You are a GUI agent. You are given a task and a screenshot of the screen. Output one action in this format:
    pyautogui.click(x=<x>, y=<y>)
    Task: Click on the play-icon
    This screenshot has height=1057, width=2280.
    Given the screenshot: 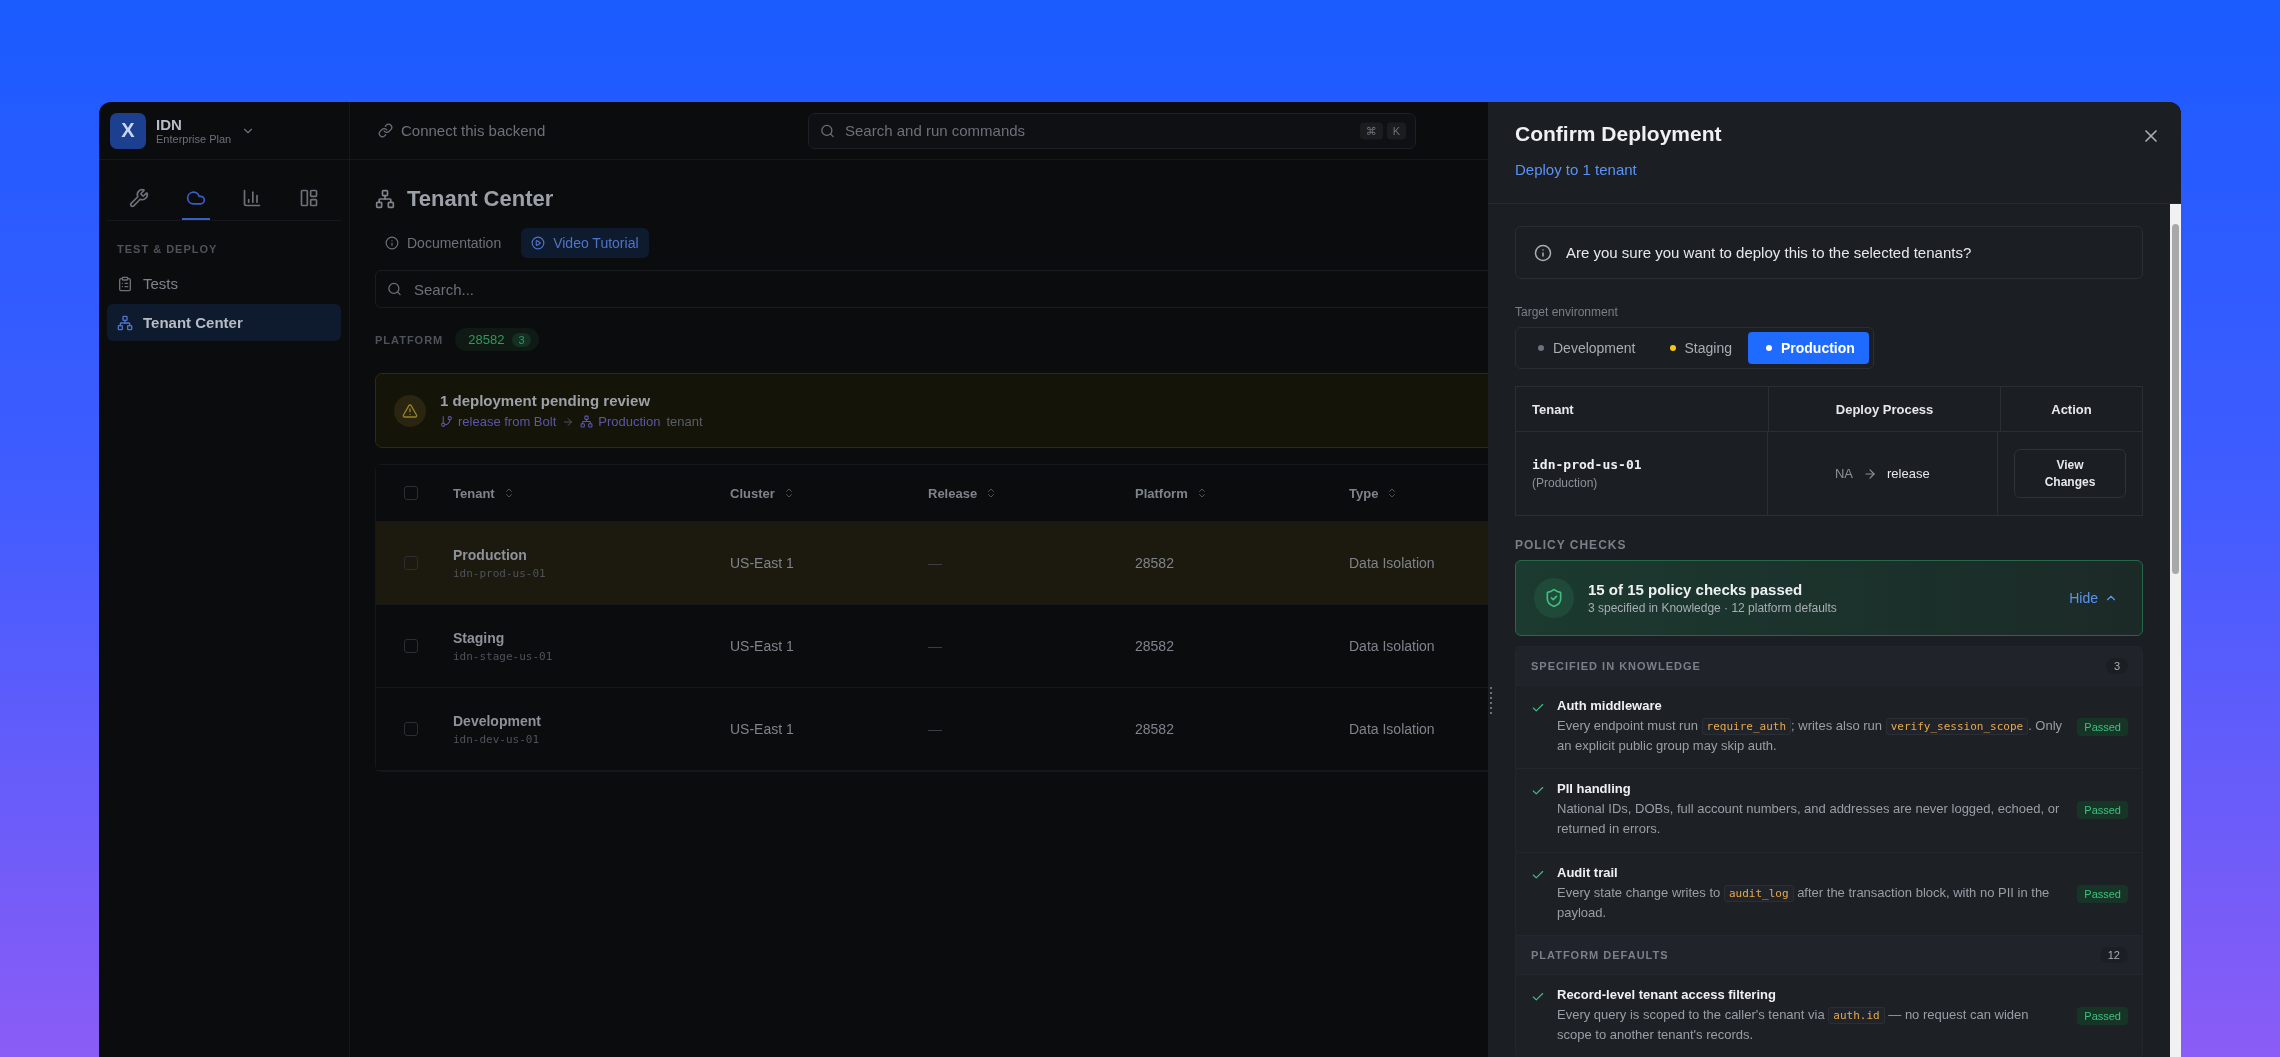 What is the action you would take?
    pyautogui.click(x=538, y=243)
    